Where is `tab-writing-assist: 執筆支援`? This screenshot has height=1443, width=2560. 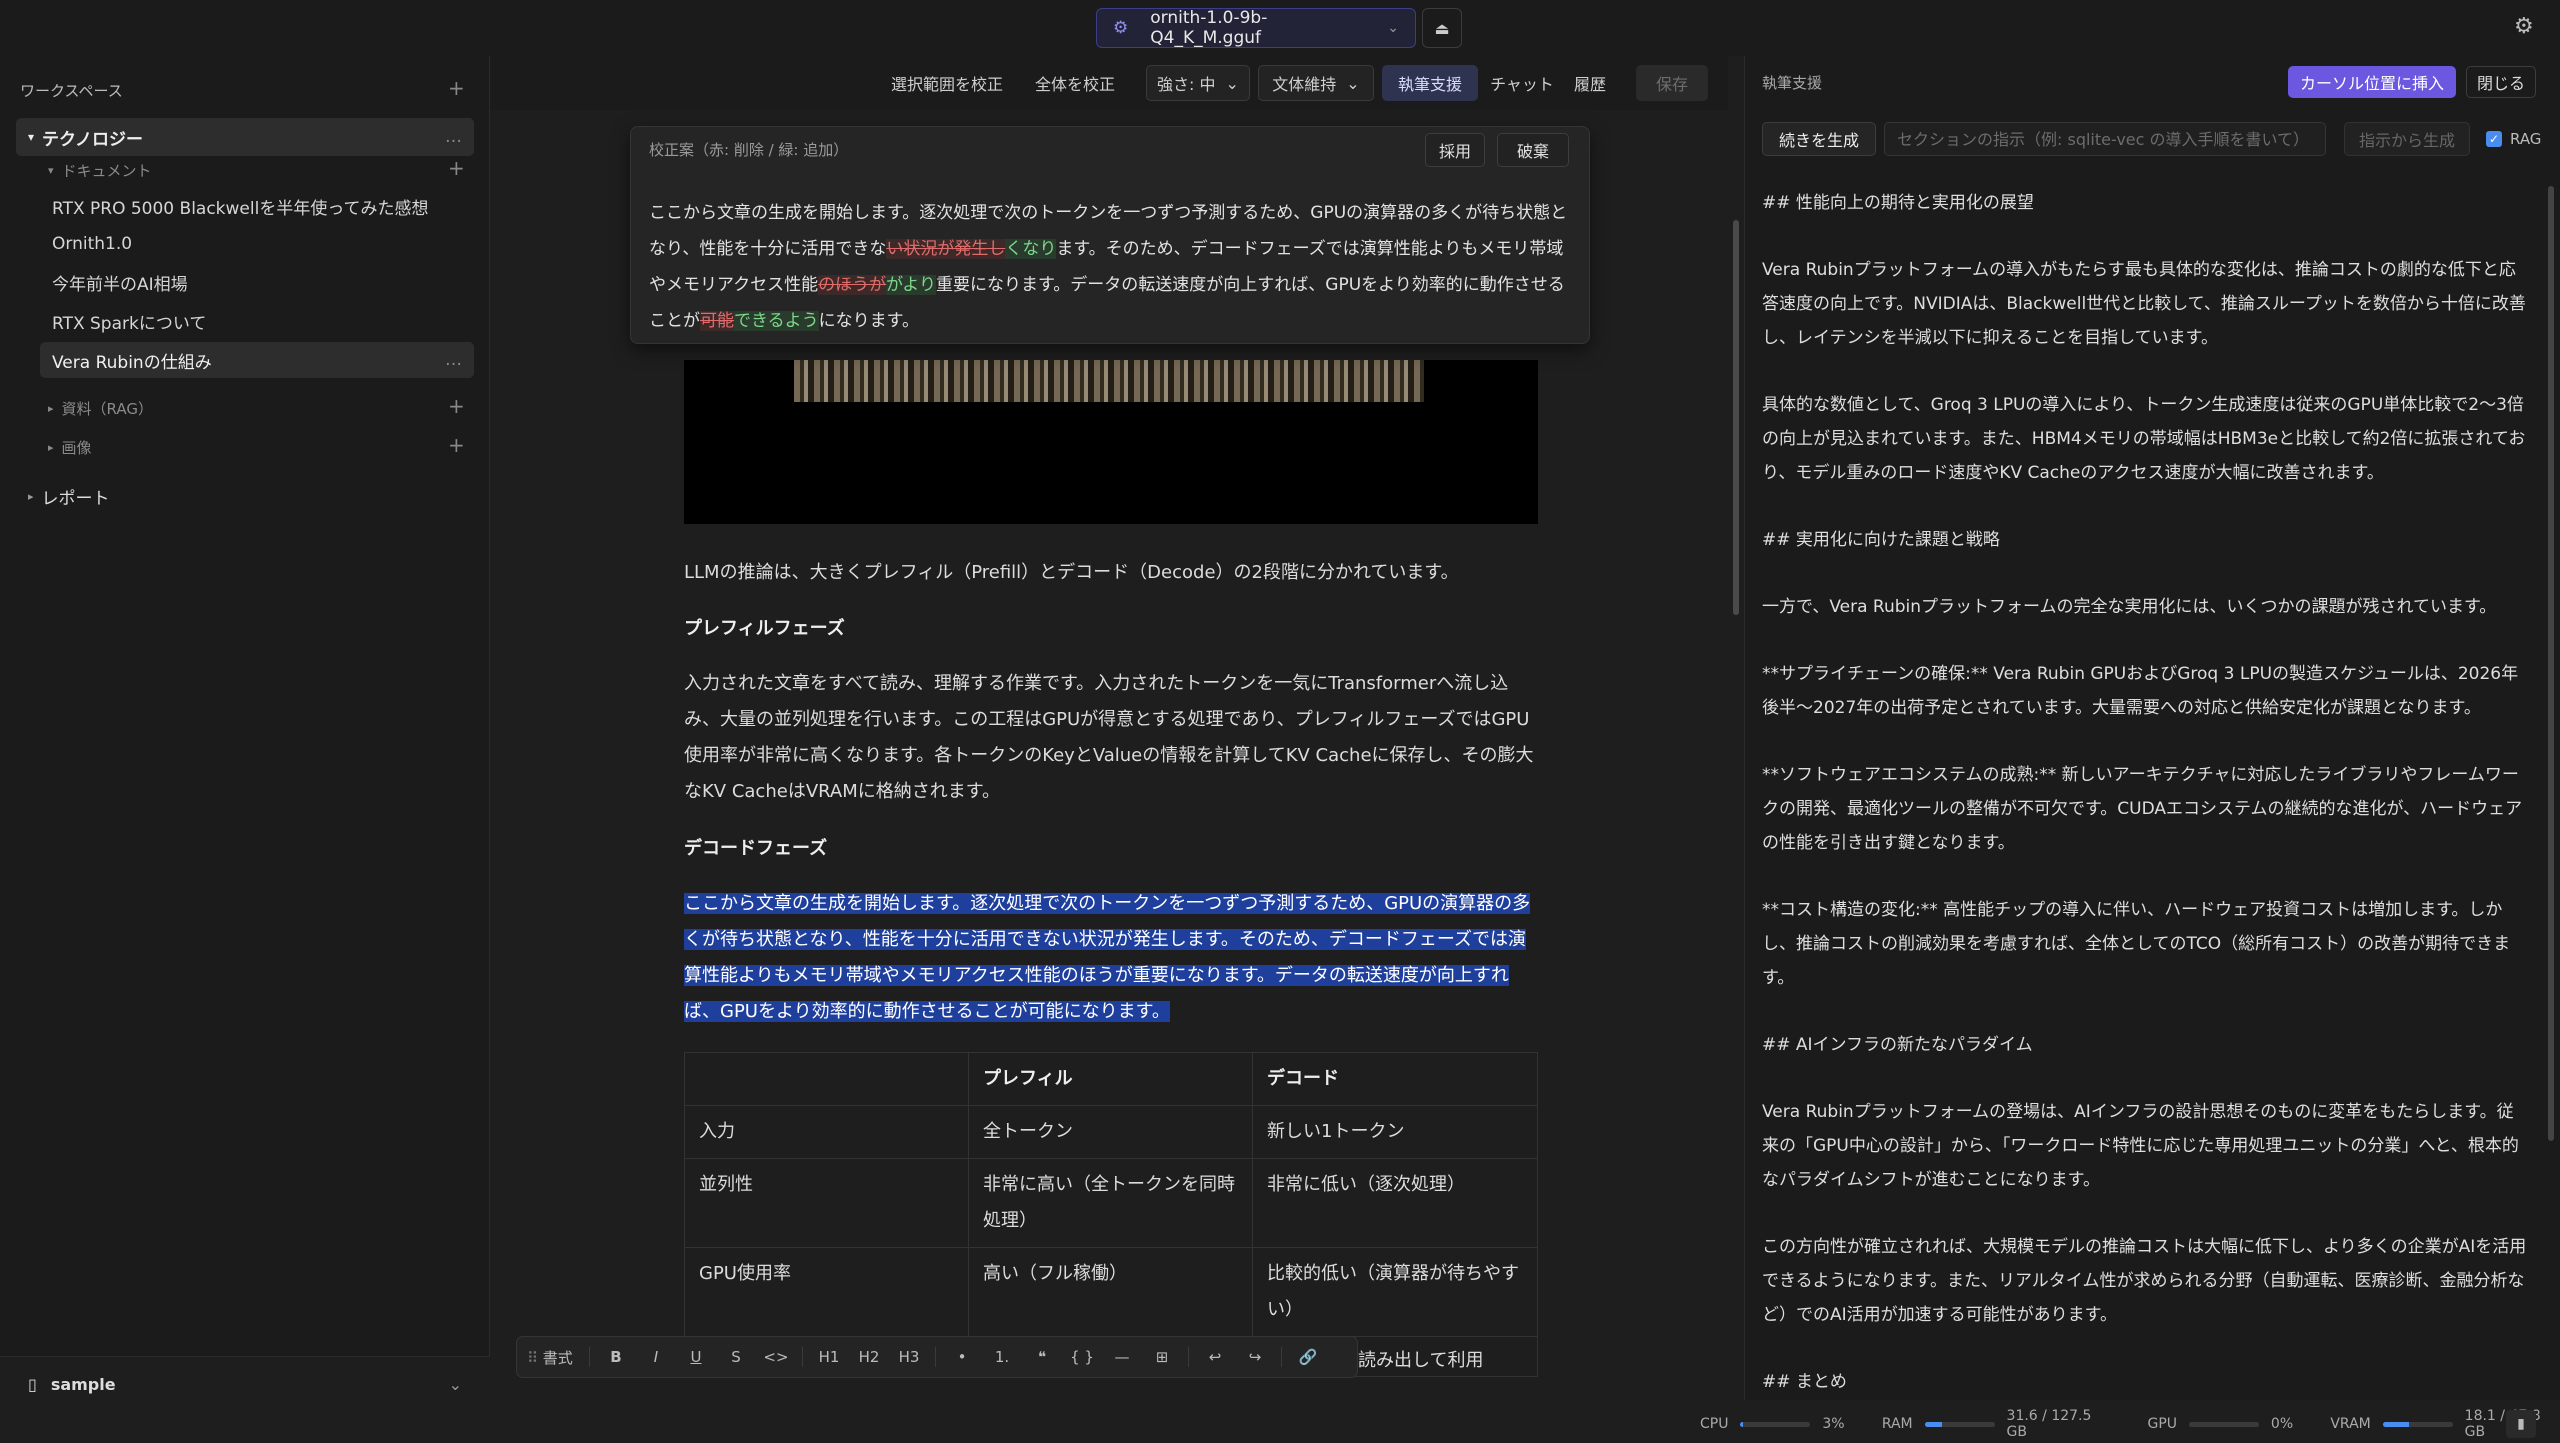
tab-writing-assist: 執筆支援 is located at coordinates (1430, 83).